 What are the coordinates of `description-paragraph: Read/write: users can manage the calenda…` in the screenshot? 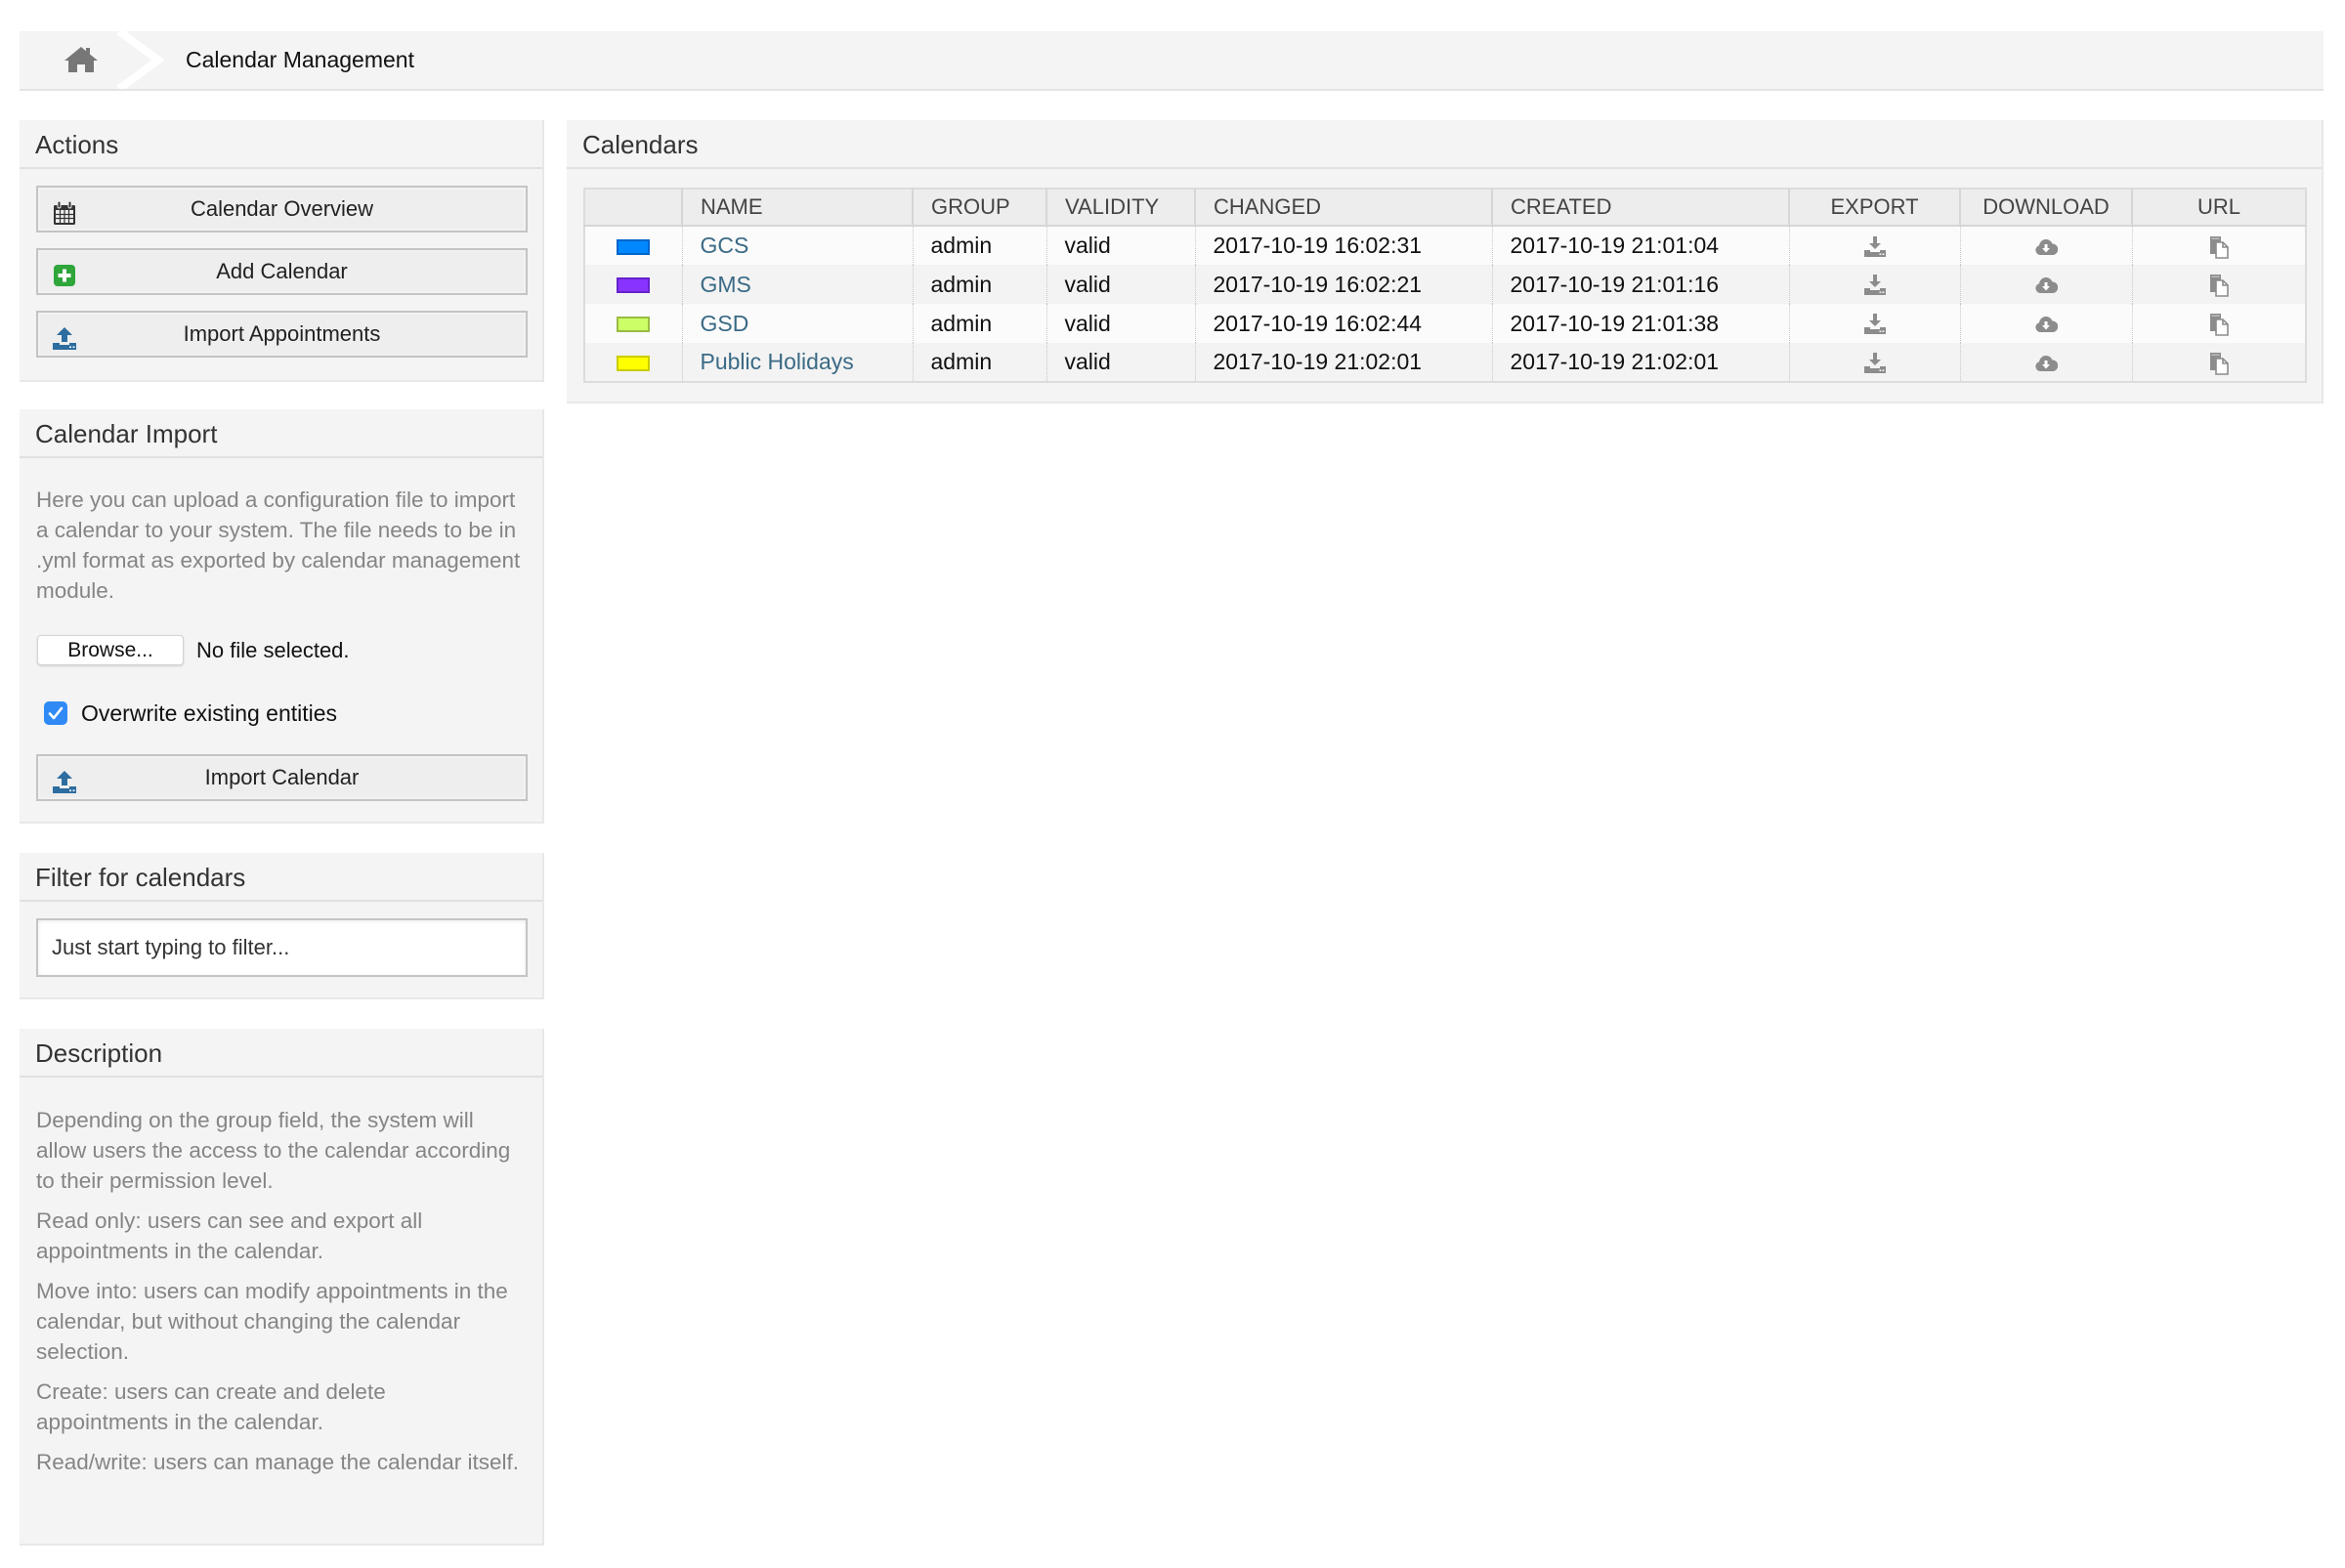 It's located at (278, 1462).